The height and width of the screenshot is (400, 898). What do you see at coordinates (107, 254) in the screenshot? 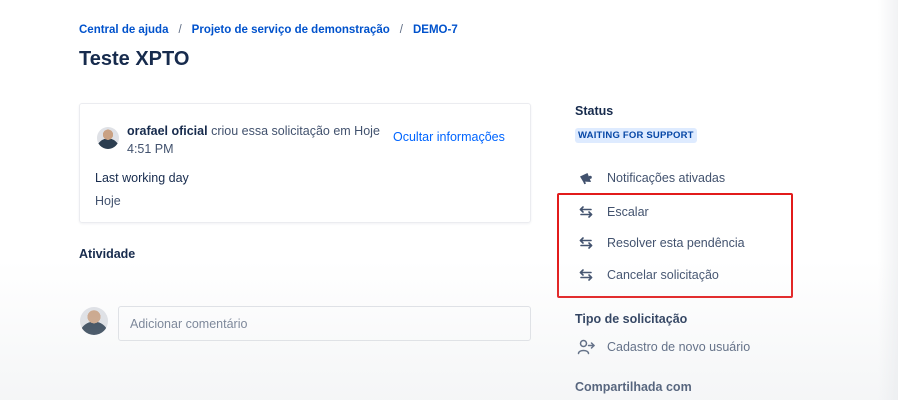
I see `activity-heading: Atividade` at bounding box center [107, 254].